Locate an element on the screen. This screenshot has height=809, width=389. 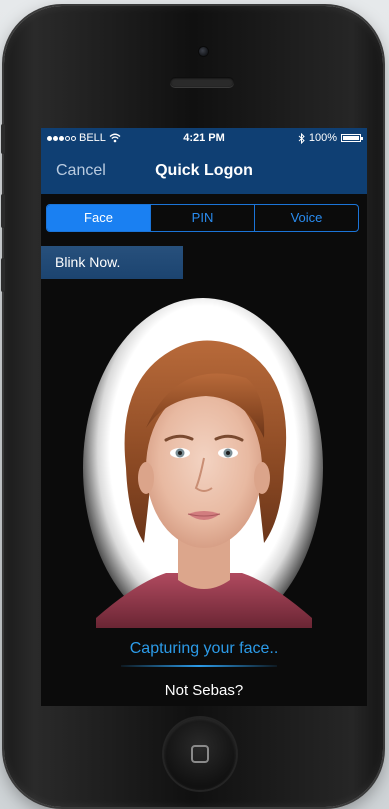
not-user-link: Not Sebas? is located at coordinates (204, 690).